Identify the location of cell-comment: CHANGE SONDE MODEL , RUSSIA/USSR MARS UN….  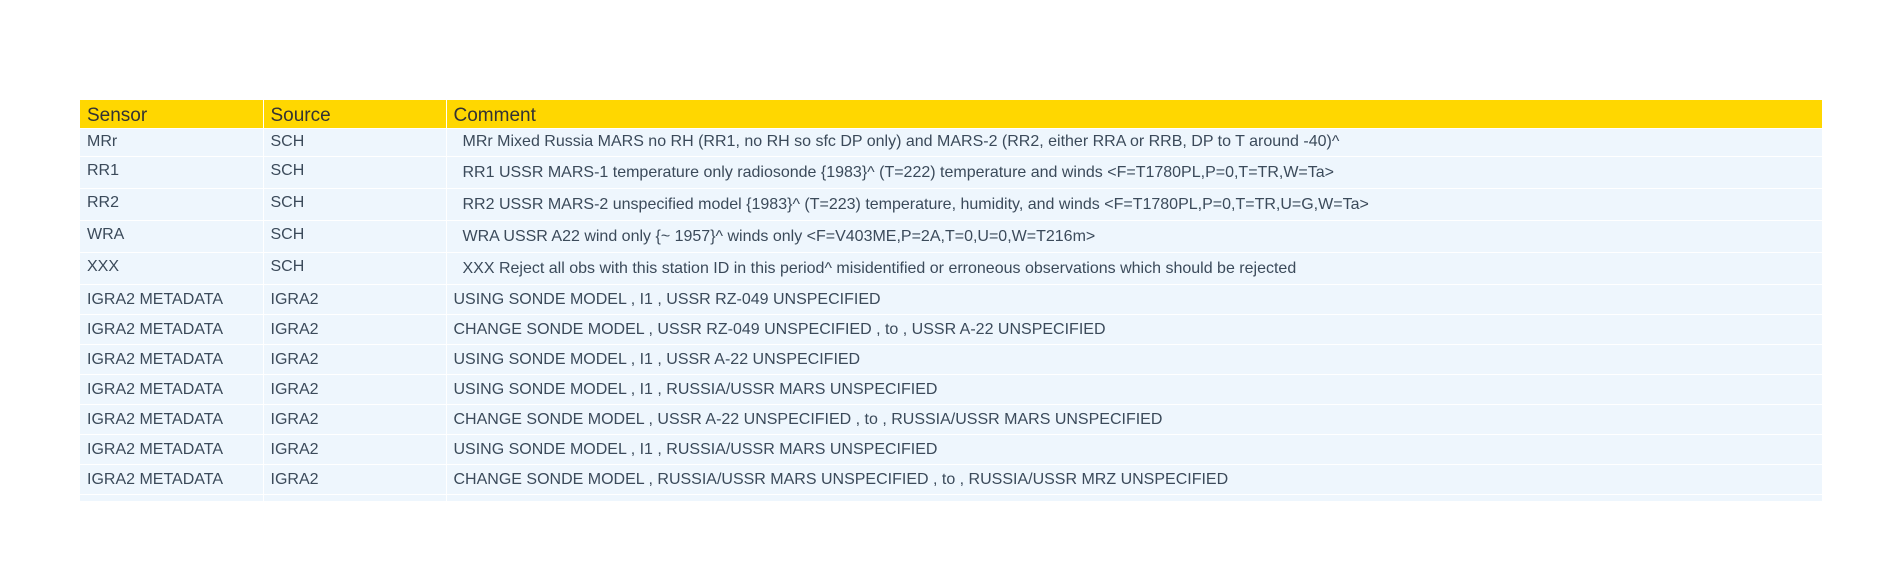
(1133, 479).